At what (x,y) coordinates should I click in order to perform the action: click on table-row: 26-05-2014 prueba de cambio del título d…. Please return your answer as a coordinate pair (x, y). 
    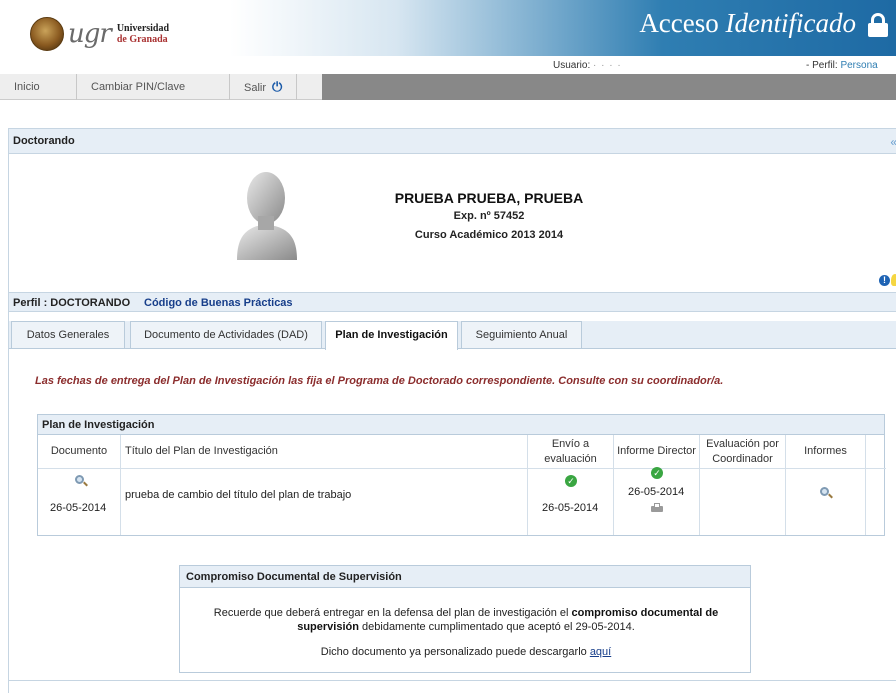
    Looking at the image, I should click on (462, 501).